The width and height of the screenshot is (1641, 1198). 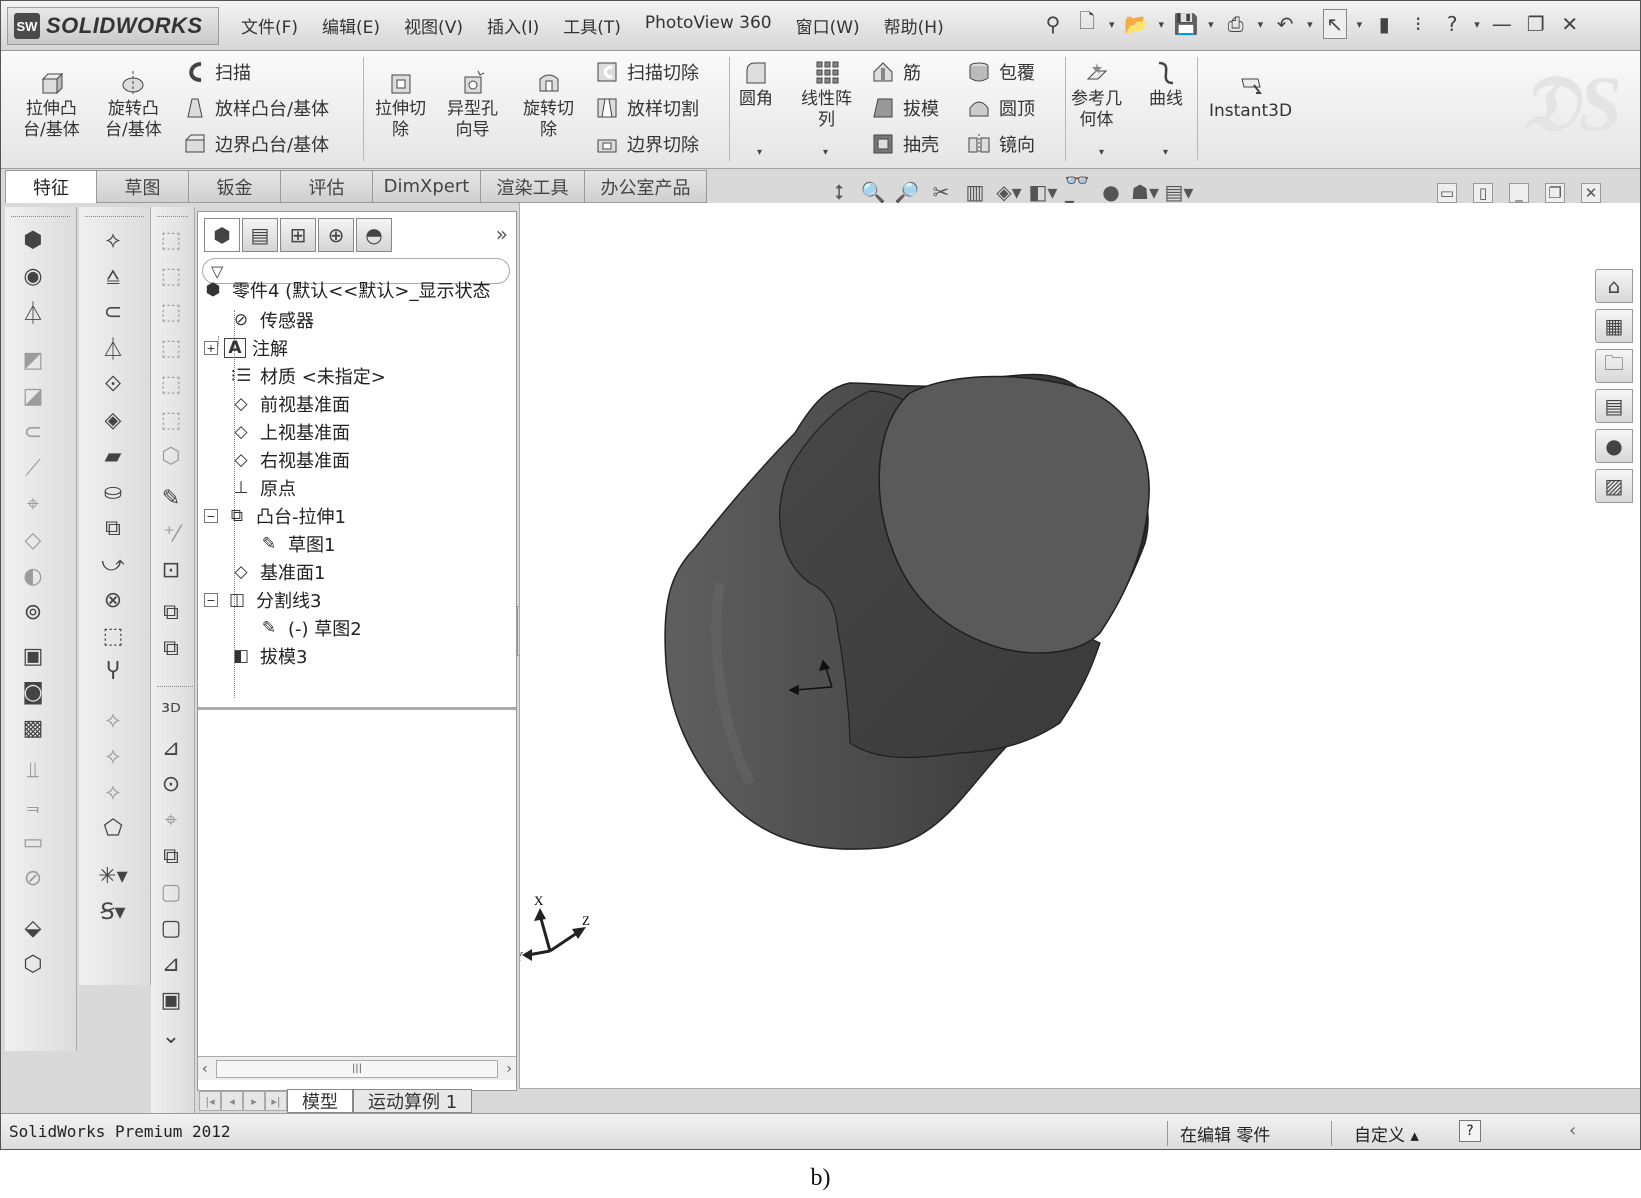 What do you see at coordinates (1112, 24) in the screenshot?
I see `new-dropdown-icon: ▾` at bounding box center [1112, 24].